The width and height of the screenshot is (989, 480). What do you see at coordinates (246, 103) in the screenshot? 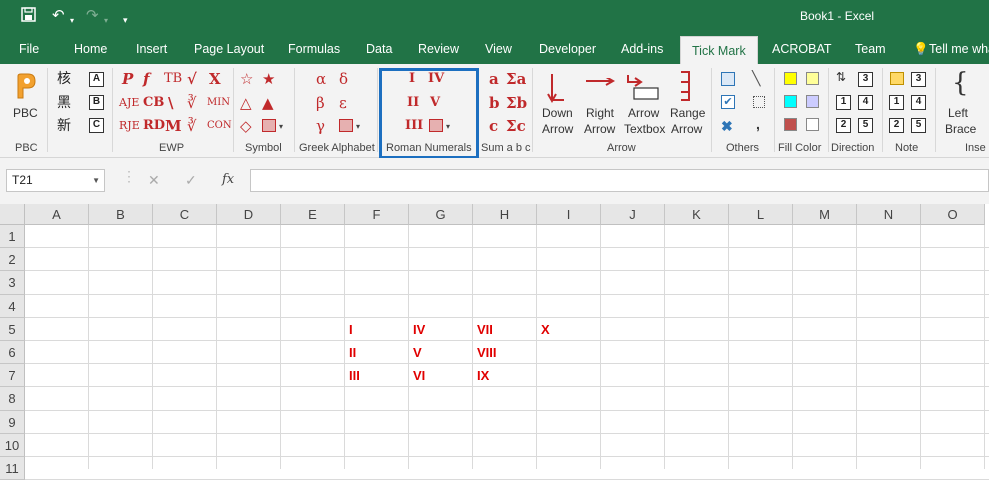
I see `triangle-outline-icon: △` at bounding box center [246, 103].